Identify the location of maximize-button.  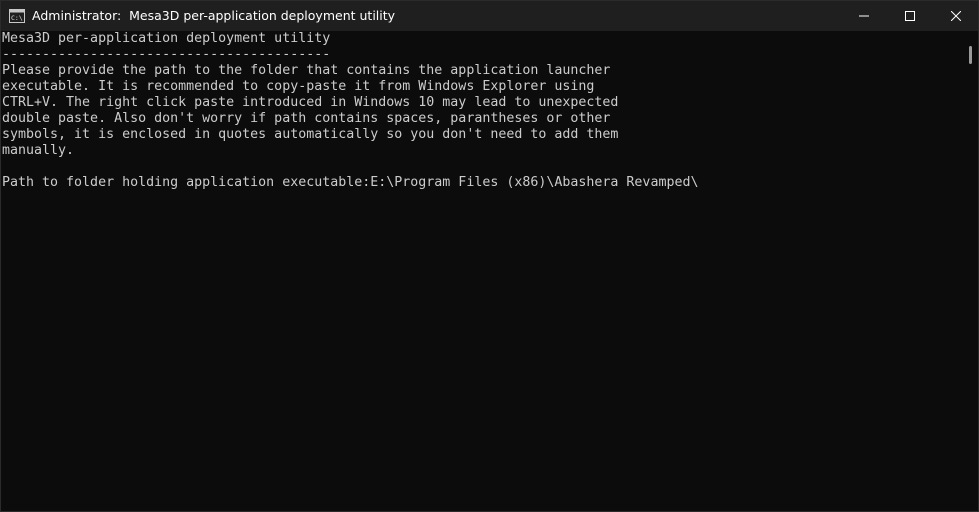
(910, 15).